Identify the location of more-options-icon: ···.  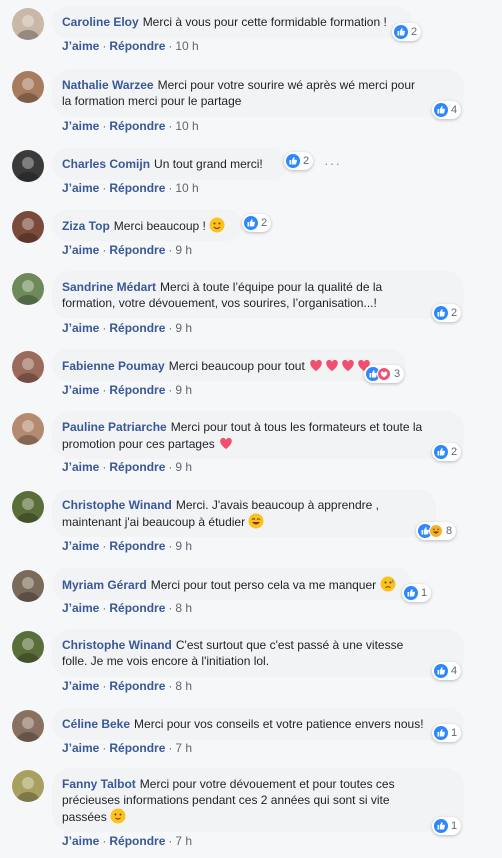
(332, 163).